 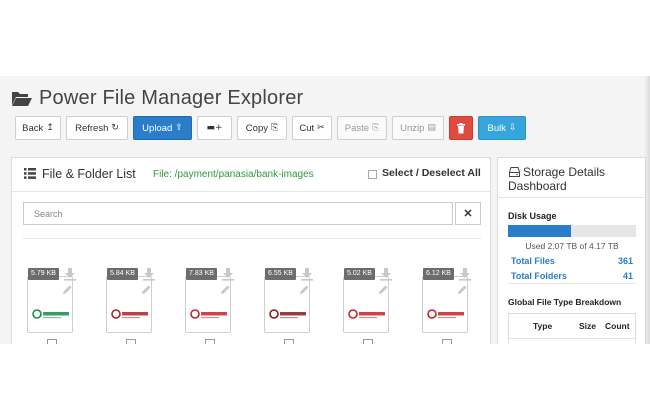 I want to click on current-path: File: /payment/panasia/bank-images, so click(x=233, y=174).